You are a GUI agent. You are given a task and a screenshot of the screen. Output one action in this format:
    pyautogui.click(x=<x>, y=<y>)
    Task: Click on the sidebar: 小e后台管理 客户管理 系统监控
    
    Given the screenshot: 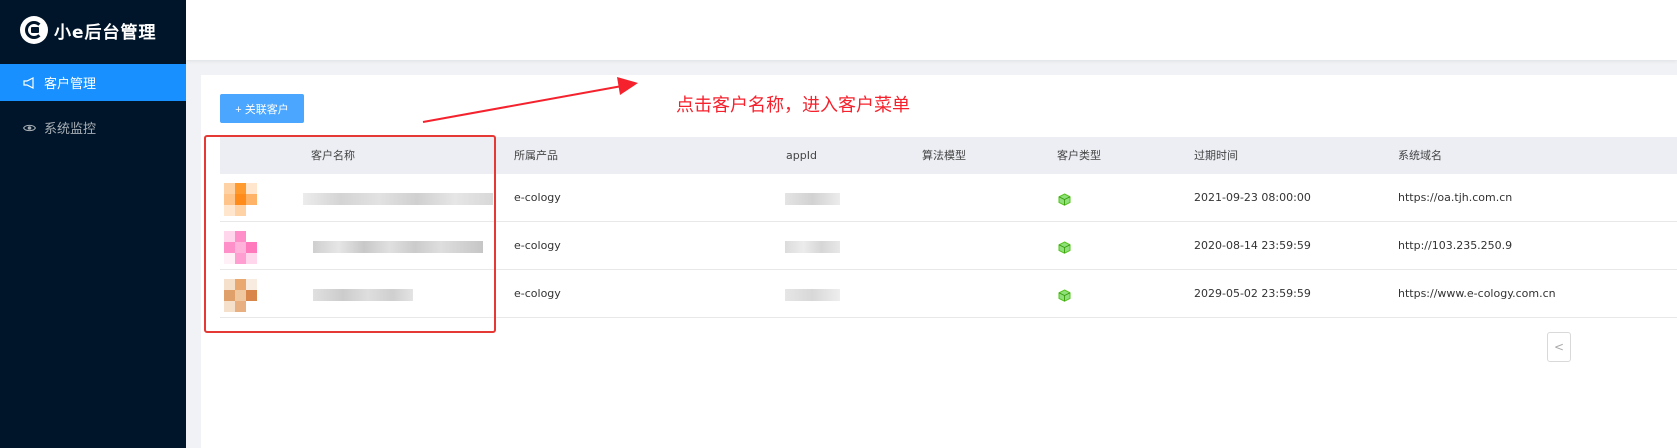 What is the action you would take?
    pyautogui.click(x=93, y=224)
    